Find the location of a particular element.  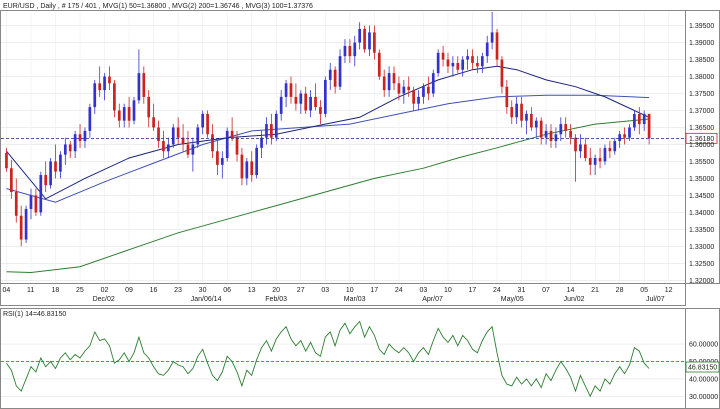

month-tick-label: Jan/06/14 is located at coordinates (206, 299).